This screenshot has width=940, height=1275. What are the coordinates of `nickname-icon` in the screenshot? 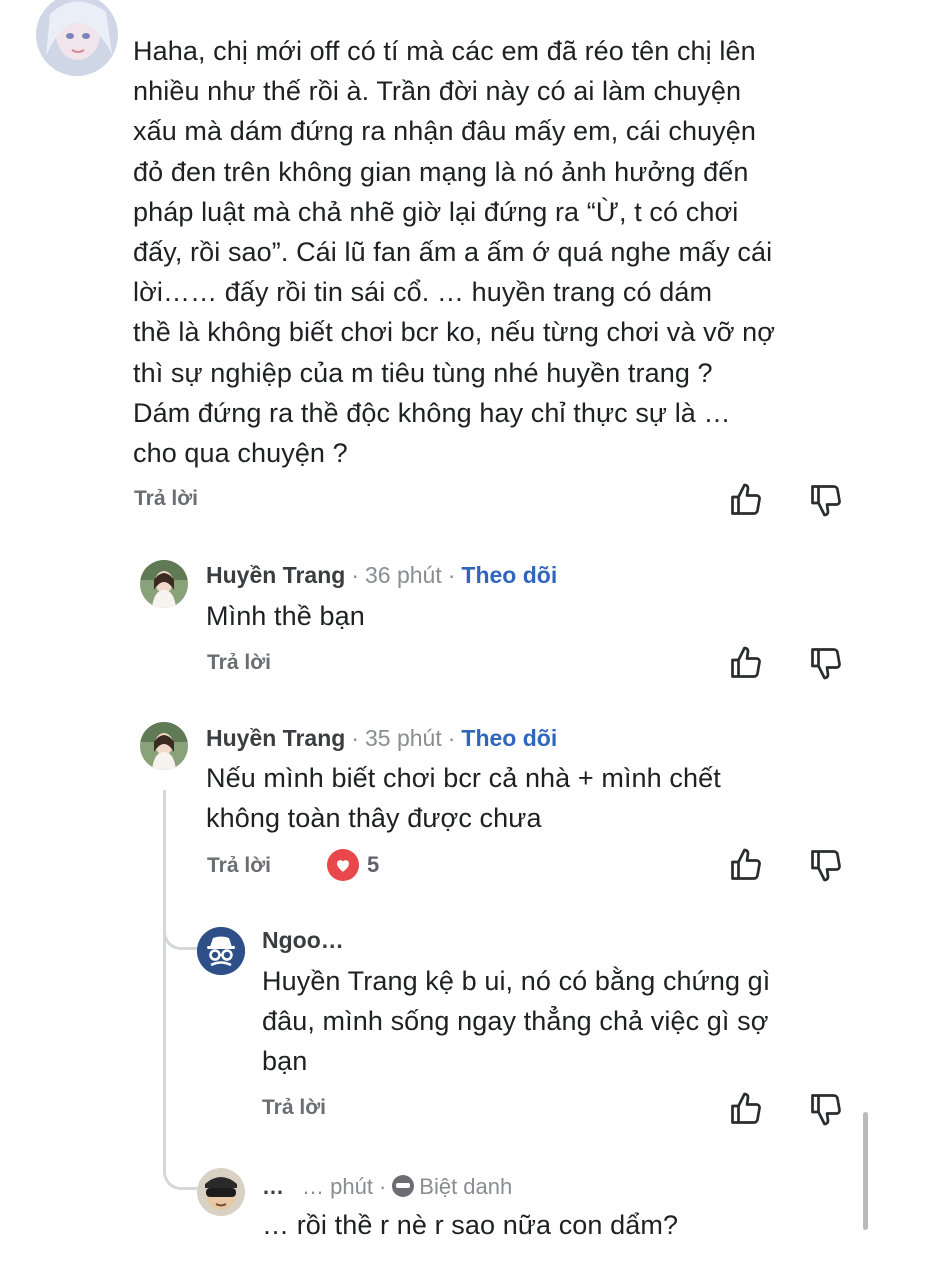 It's located at (403, 1186).